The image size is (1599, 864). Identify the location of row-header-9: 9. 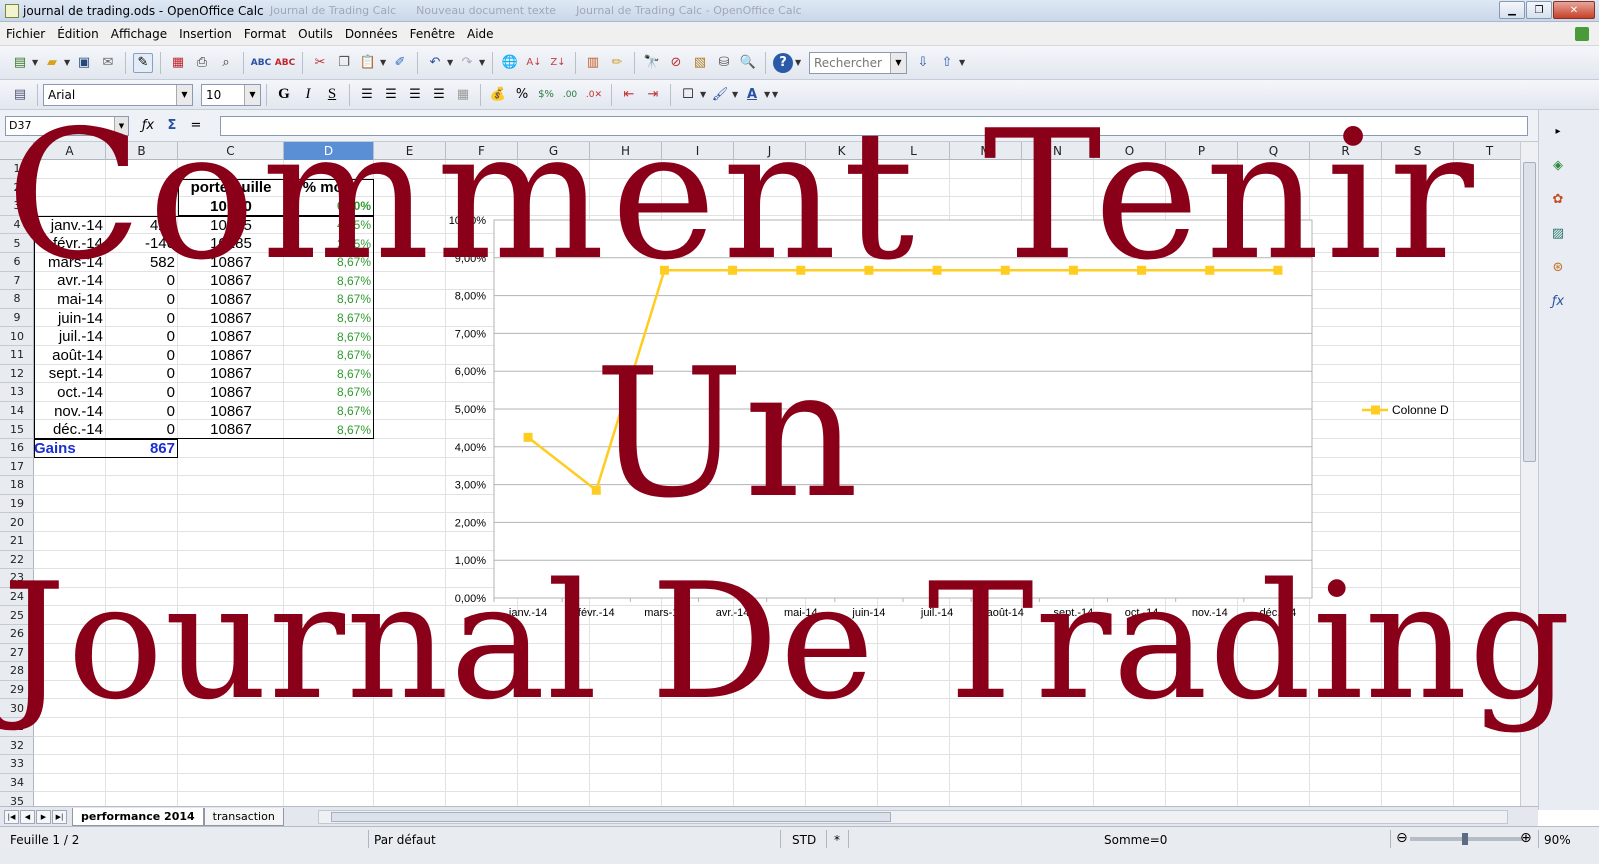
(17, 318).